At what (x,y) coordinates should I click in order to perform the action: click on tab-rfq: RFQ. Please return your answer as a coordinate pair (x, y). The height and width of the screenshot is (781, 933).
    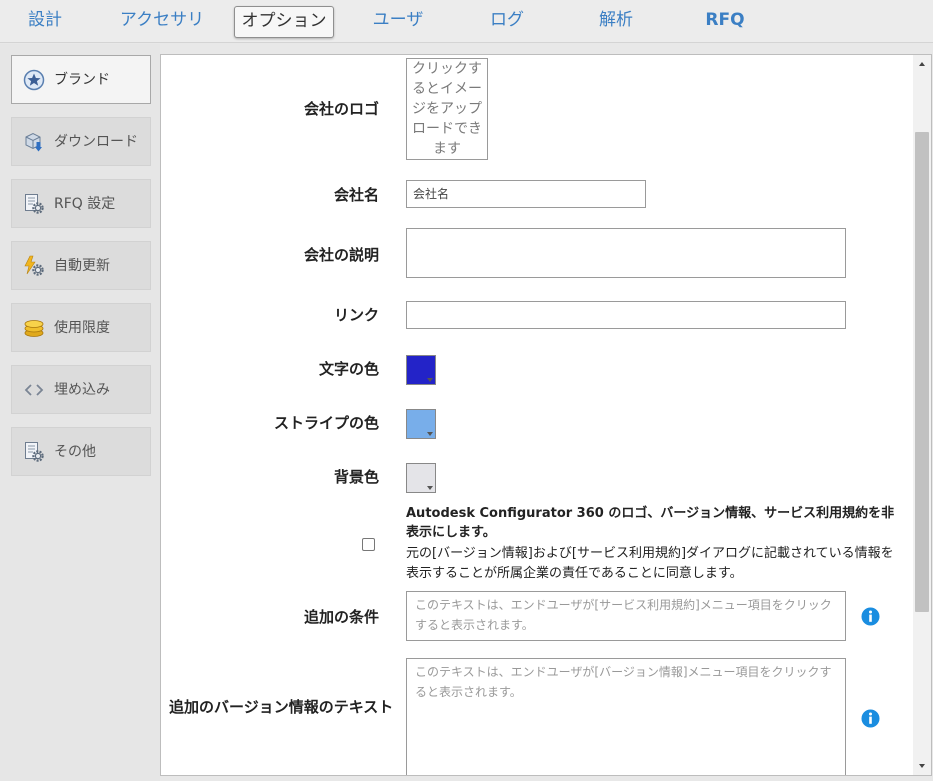
    Looking at the image, I should click on (725, 21).